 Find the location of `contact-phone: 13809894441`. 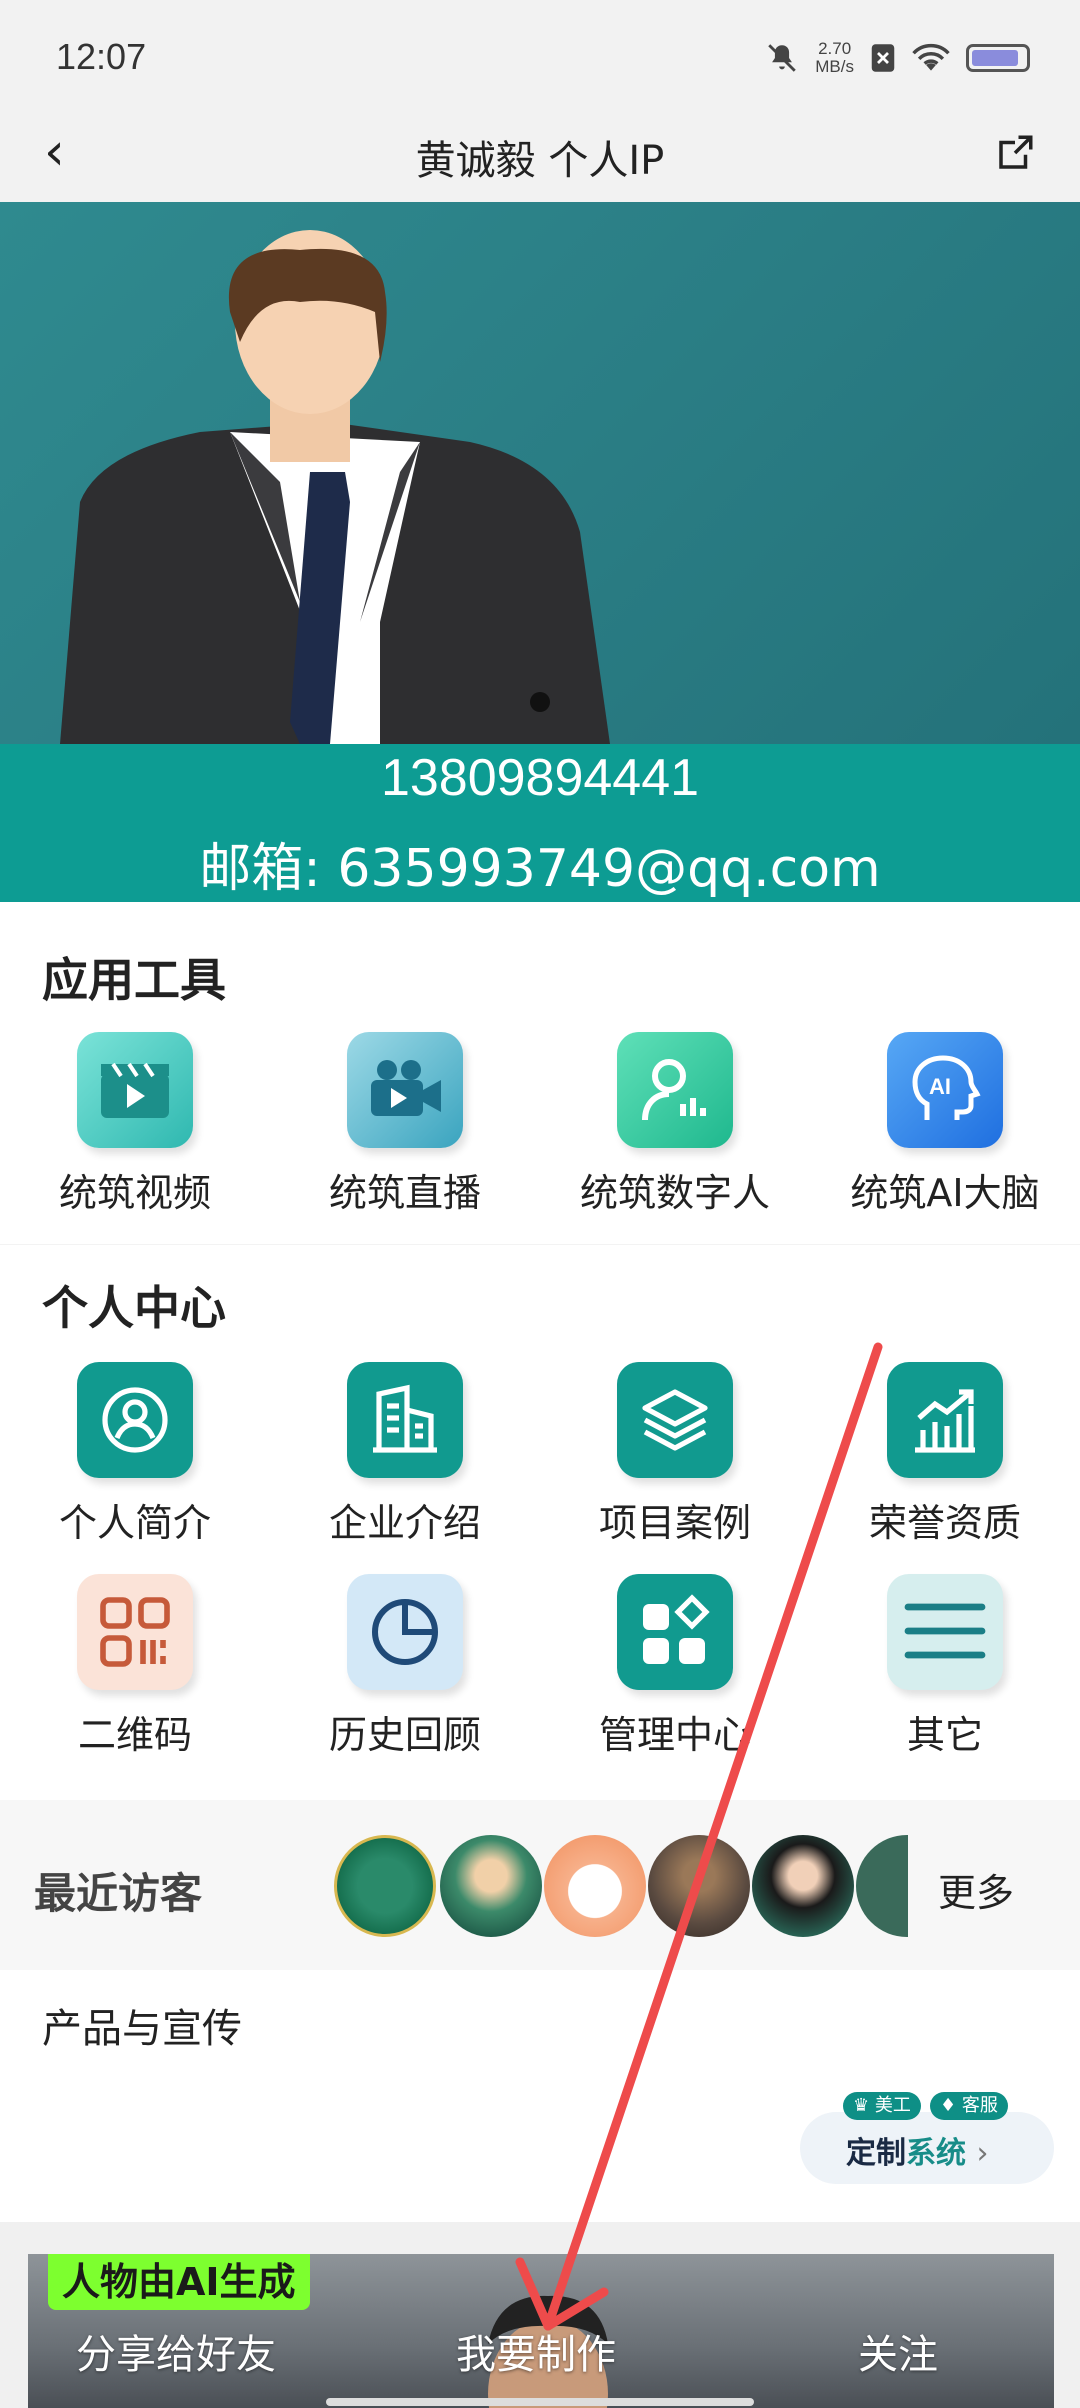

contact-phone: 13809894441 is located at coordinates (540, 778).